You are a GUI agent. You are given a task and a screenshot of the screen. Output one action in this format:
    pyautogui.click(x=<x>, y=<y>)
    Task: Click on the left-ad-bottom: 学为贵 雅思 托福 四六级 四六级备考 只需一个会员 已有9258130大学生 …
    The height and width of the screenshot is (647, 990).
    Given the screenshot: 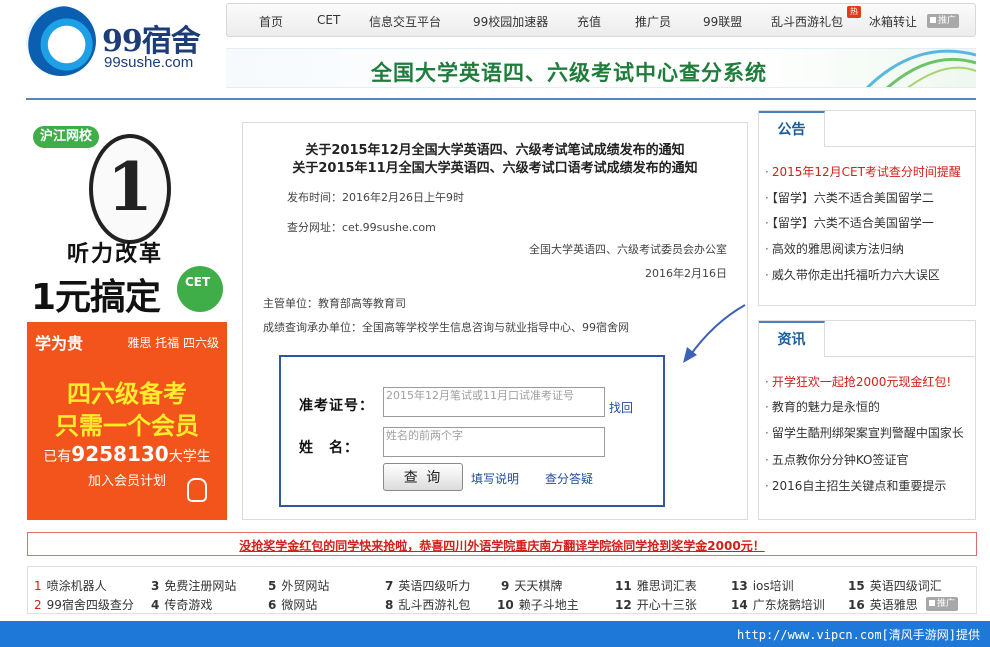 What is the action you would take?
    pyautogui.click(x=127, y=421)
    